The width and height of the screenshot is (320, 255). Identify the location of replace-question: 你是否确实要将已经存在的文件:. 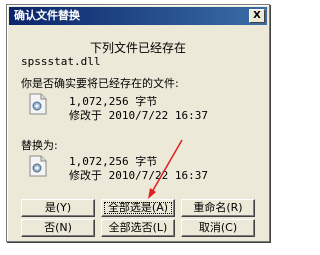
(100, 83).